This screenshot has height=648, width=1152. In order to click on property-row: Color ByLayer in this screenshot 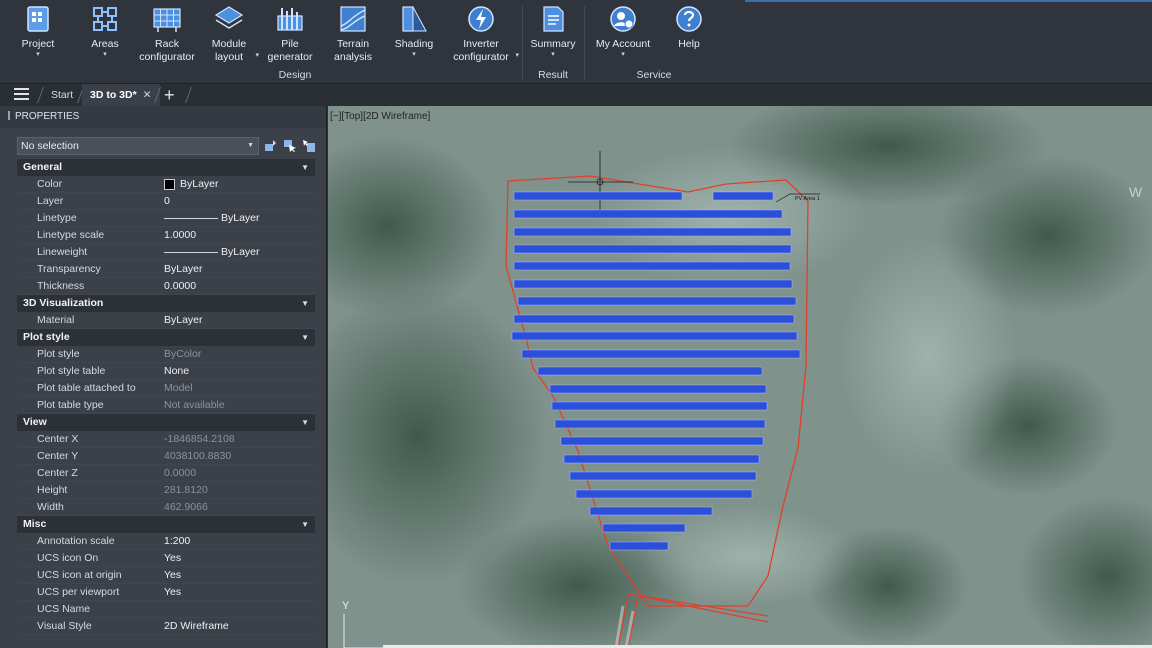, I will do `click(166, 184)`.